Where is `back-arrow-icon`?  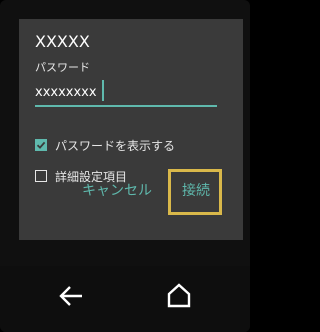
back-arrow-icon is located at coordinates (71, 296).